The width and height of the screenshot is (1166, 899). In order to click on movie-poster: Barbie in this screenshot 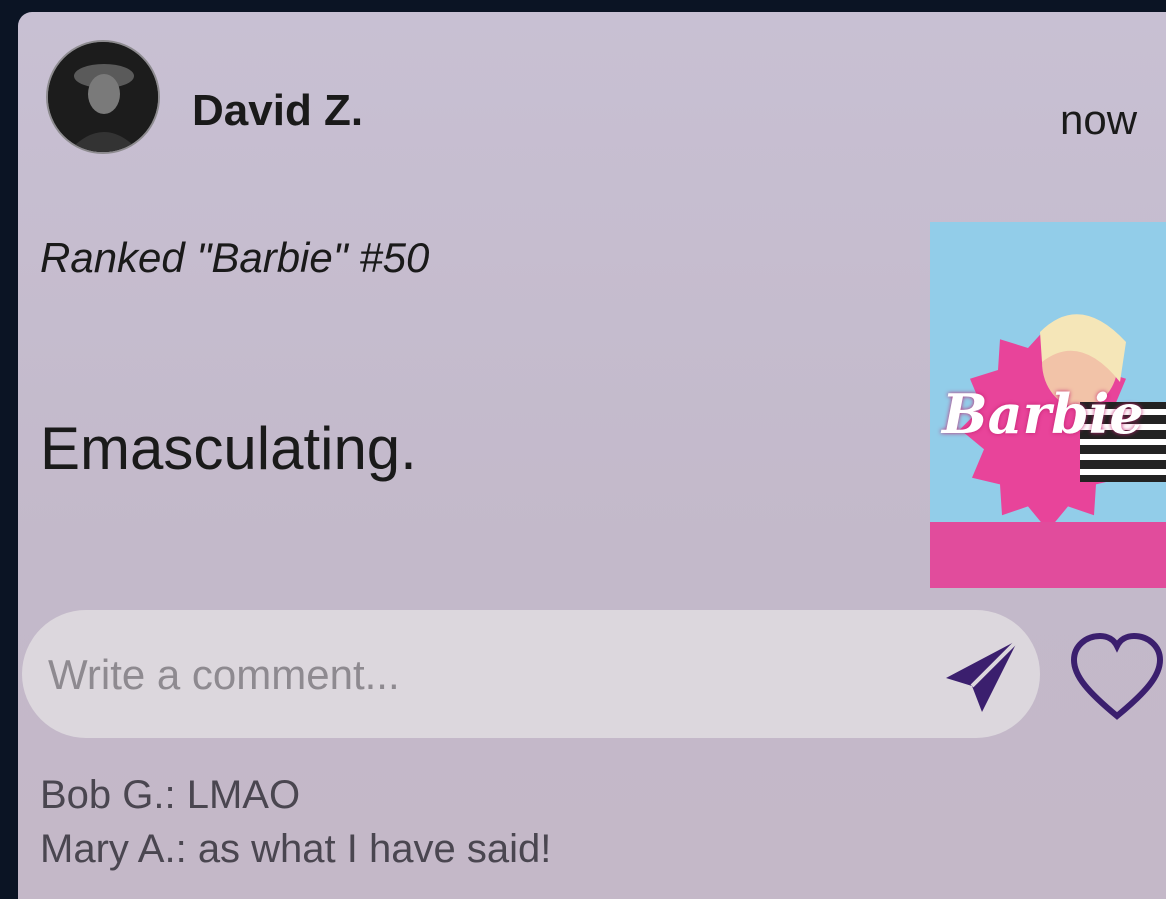, I will do `click(1048, 405)`.